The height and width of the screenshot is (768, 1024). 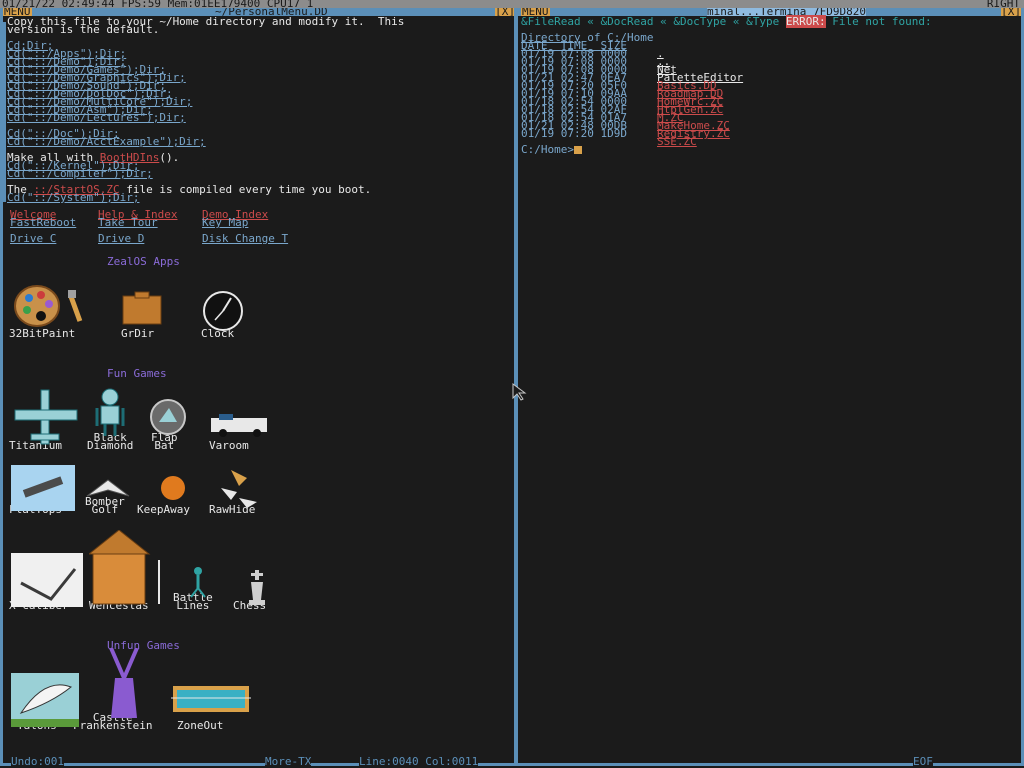 What do you see at coordinates (878, 21) in the screenshot?
I see `error-message: File not found:` at bounding box center [878, 21].